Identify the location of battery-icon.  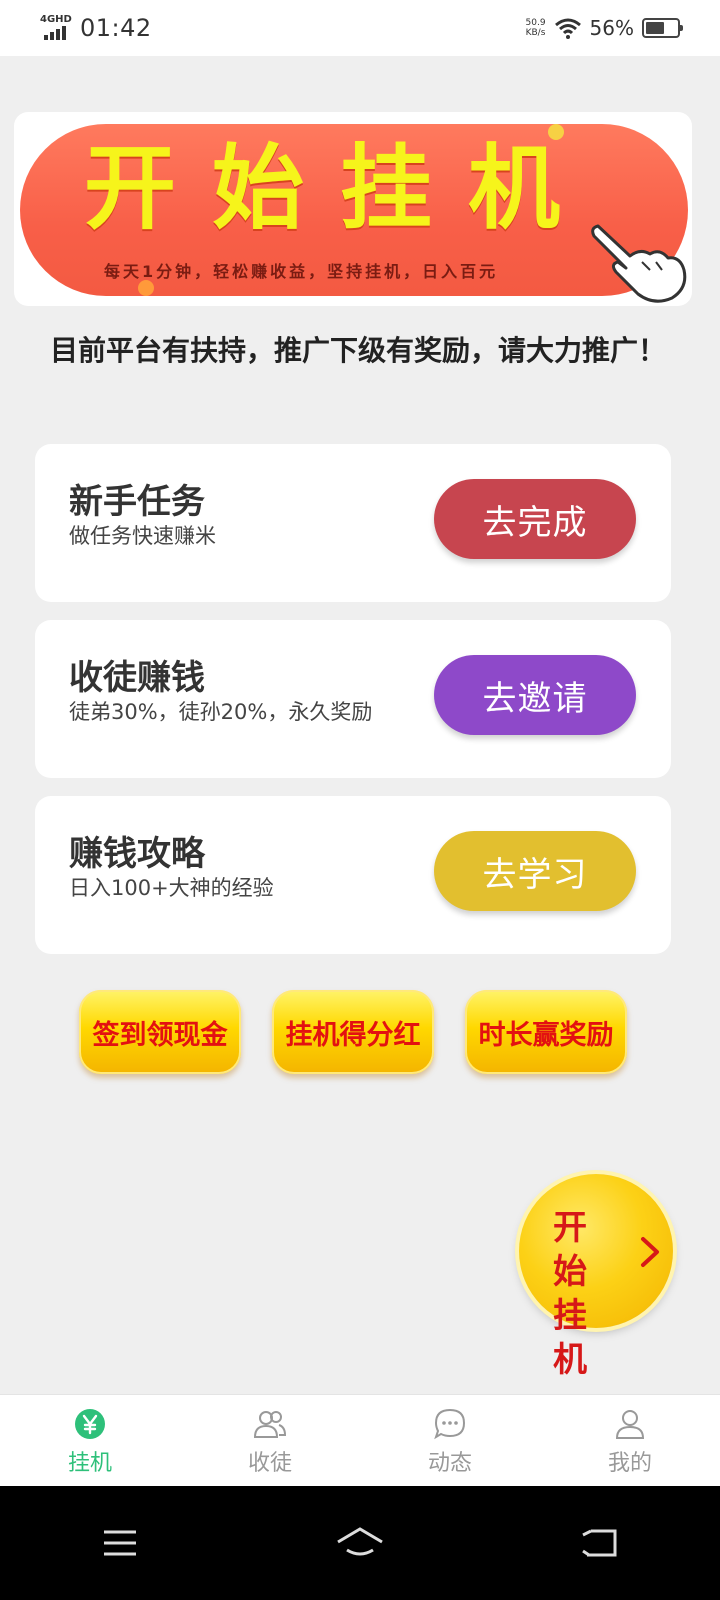
(662, 28).